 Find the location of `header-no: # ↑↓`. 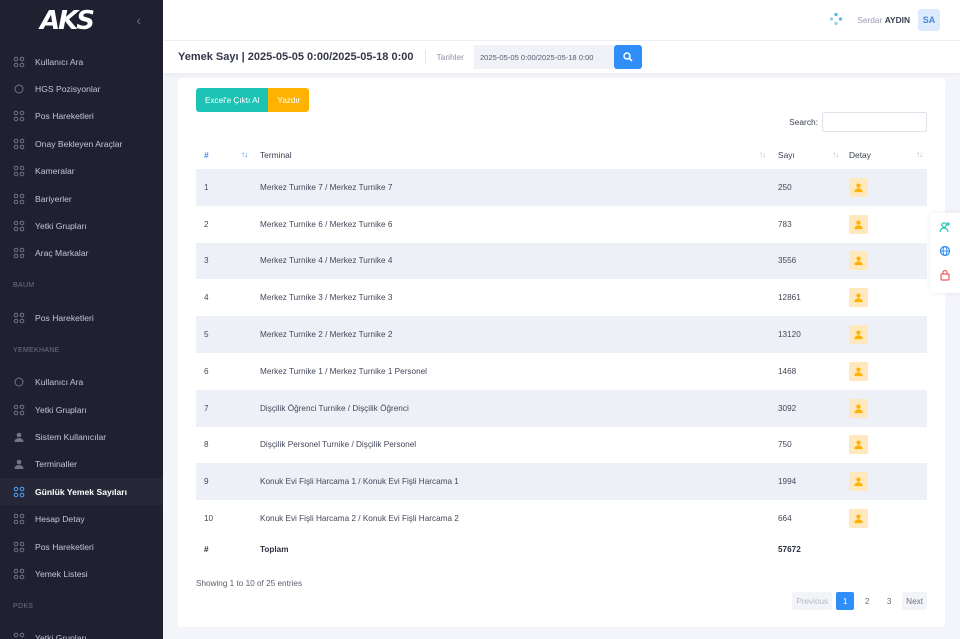

header-no: # ↑↓ is located at coordinates (224, 155).